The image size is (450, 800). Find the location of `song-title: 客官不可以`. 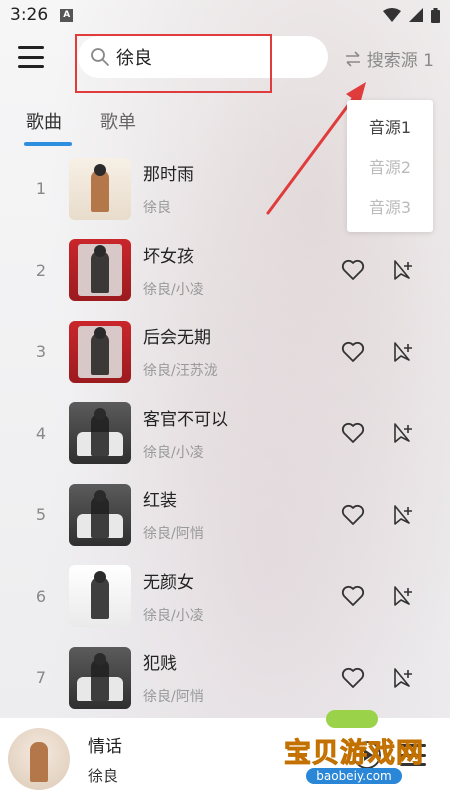

song-title: 客官不可以 is located at coordinates (185, 419).